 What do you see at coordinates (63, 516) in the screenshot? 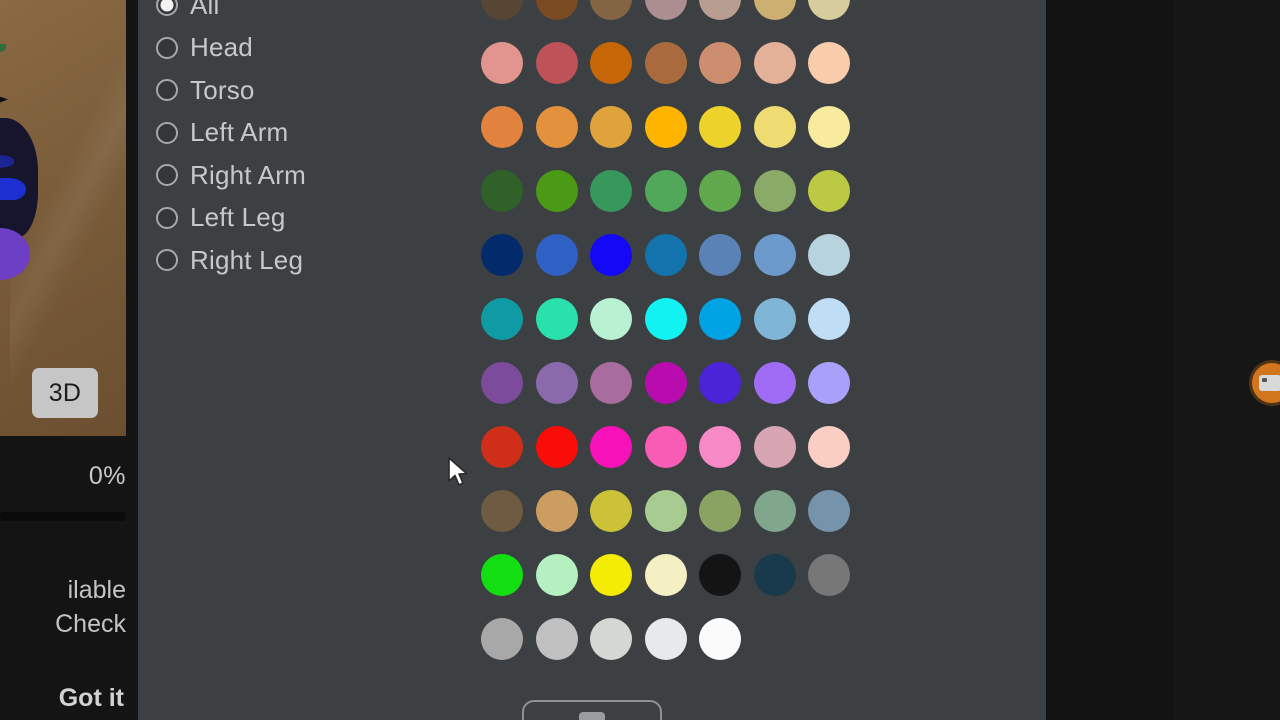
I see `progress-bar` at bounding box center [63, 516].